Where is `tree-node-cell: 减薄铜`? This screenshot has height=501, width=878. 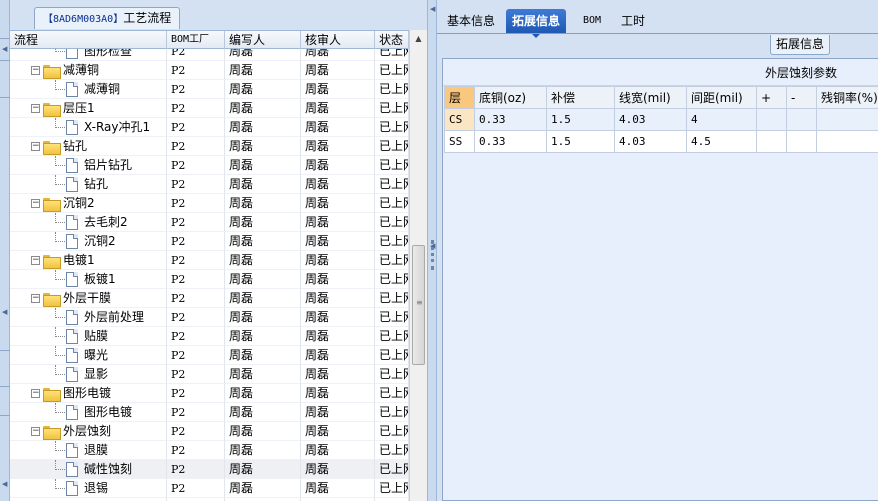 tree-node-cell: 减薄铜 is located at coordinates (88, 89).